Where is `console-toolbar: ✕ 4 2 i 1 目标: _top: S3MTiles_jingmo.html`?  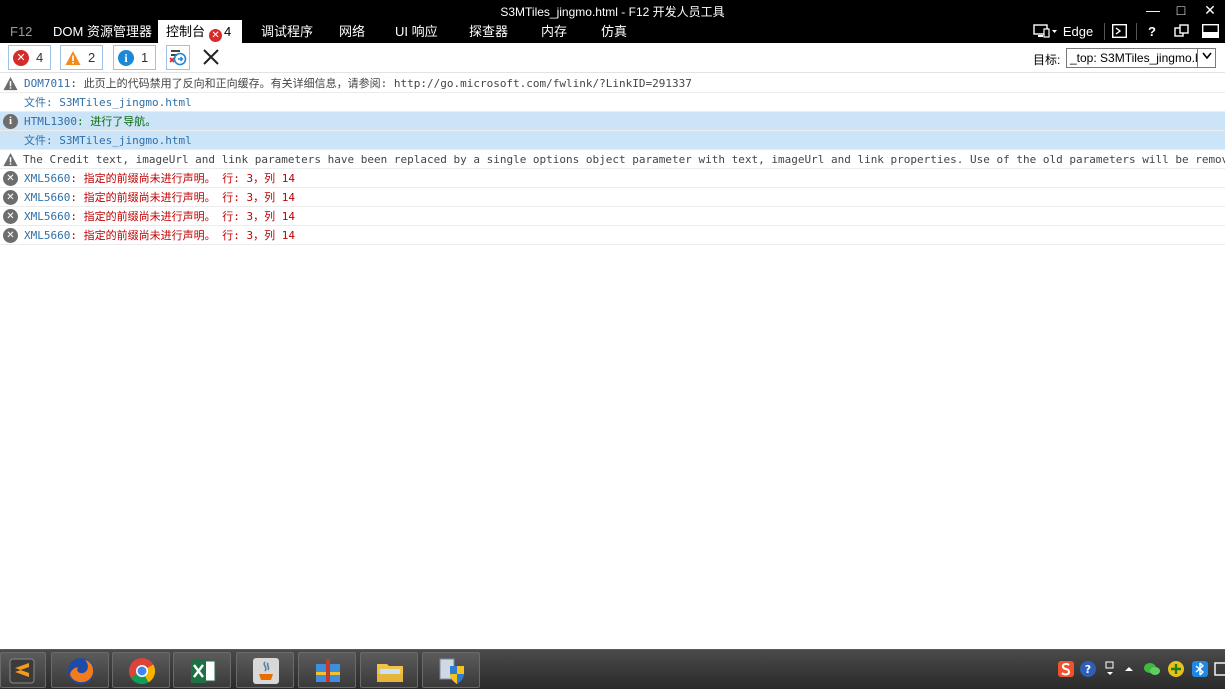
console-toolbar: ✕ 4 2 i 1 目标: _top: S3MTiles_jingmo.html is located at coordinates (612, 58).